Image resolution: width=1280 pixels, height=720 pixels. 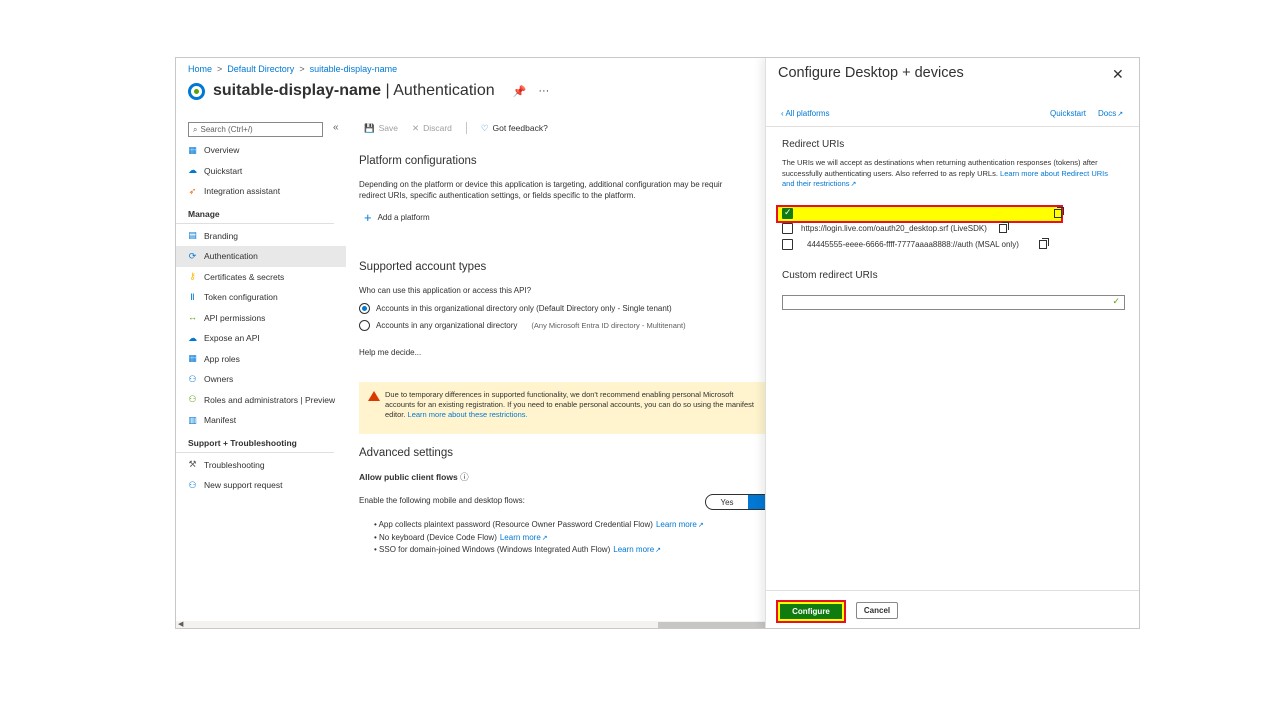 I want to click on sidebar-item-label: Roles and administrators | Preview, so click(x=270, y=399).